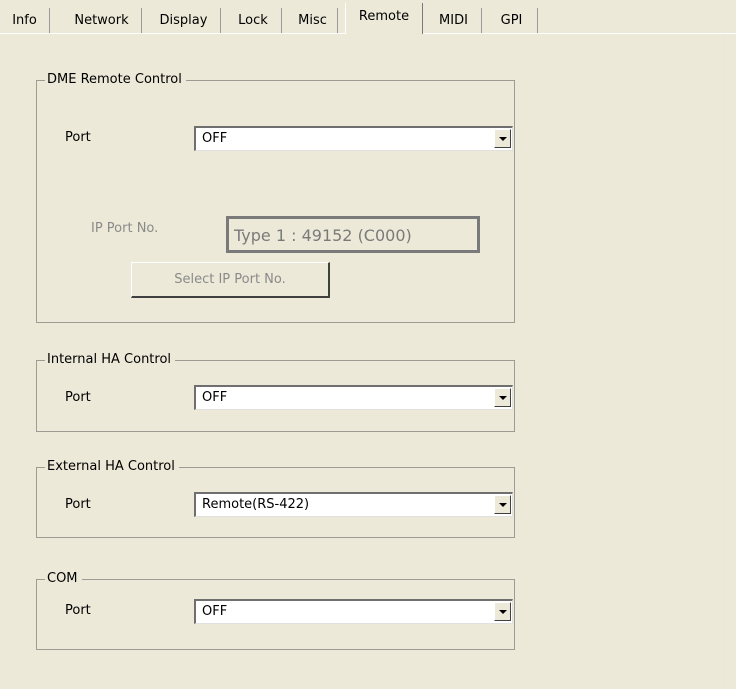  What do you see at coordinates (63, 579) in the screenshot?
I see `com-group-title: COM` at bounding box center [63, 579].